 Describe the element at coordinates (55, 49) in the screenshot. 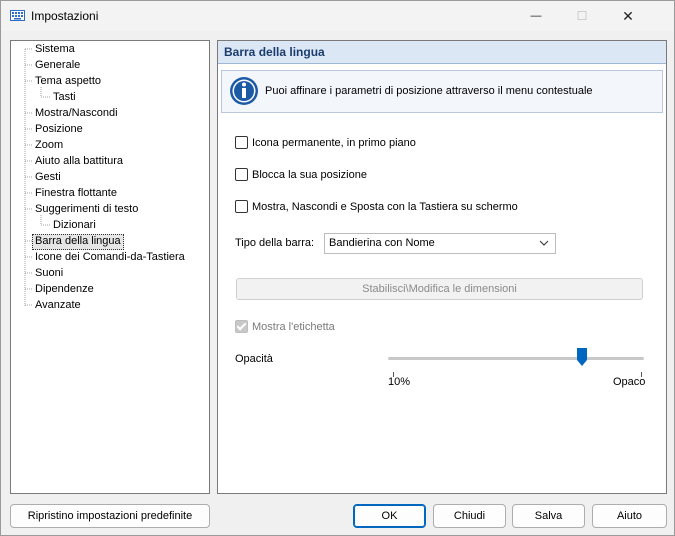

I see `tree-item-sistema: Sistema` at that location.